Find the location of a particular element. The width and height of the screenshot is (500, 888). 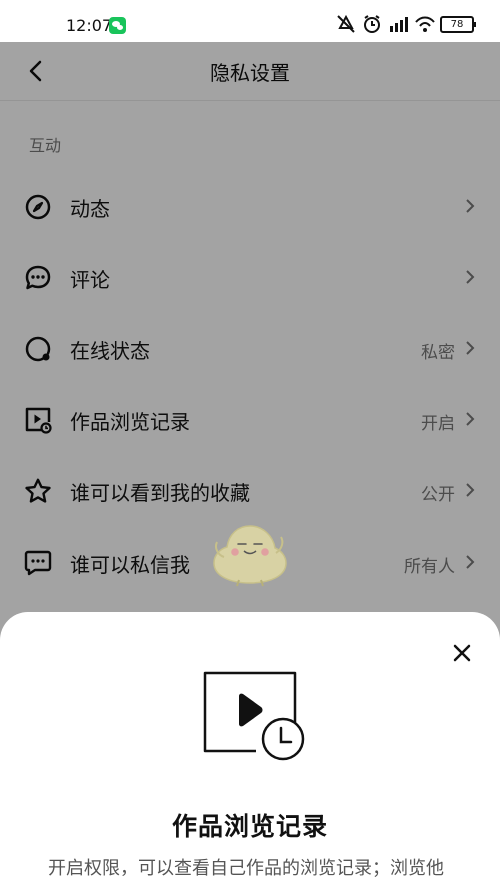

mute-icon is located at coordinates (346, 24).